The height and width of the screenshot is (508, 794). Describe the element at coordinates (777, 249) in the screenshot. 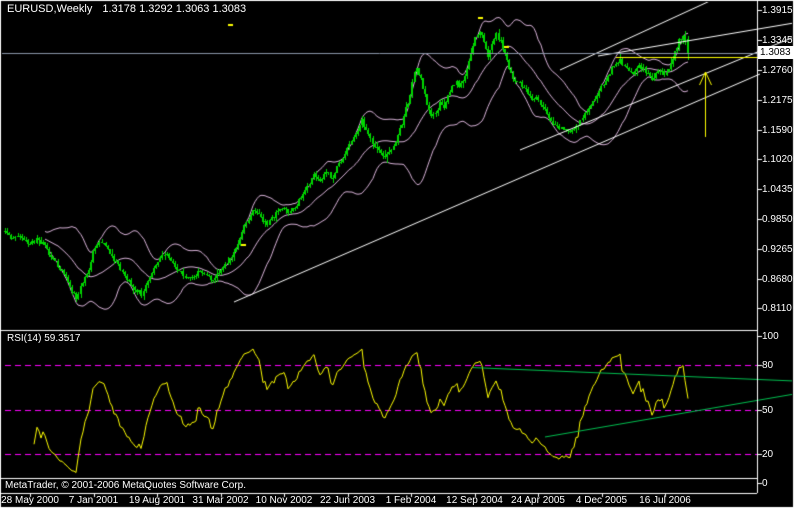

I see `price-axis-label: 0.9265` at that location.